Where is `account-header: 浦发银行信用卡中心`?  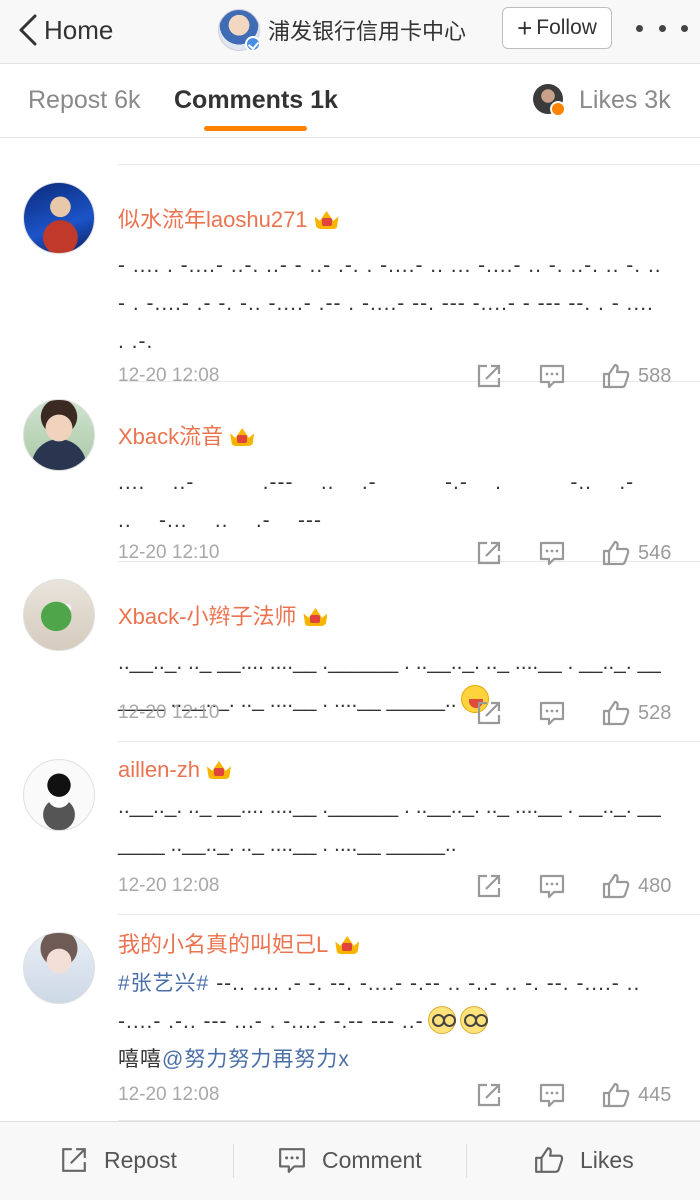
account-header: 浦发银行信用卡中心 is located at coordinates (342, 30).